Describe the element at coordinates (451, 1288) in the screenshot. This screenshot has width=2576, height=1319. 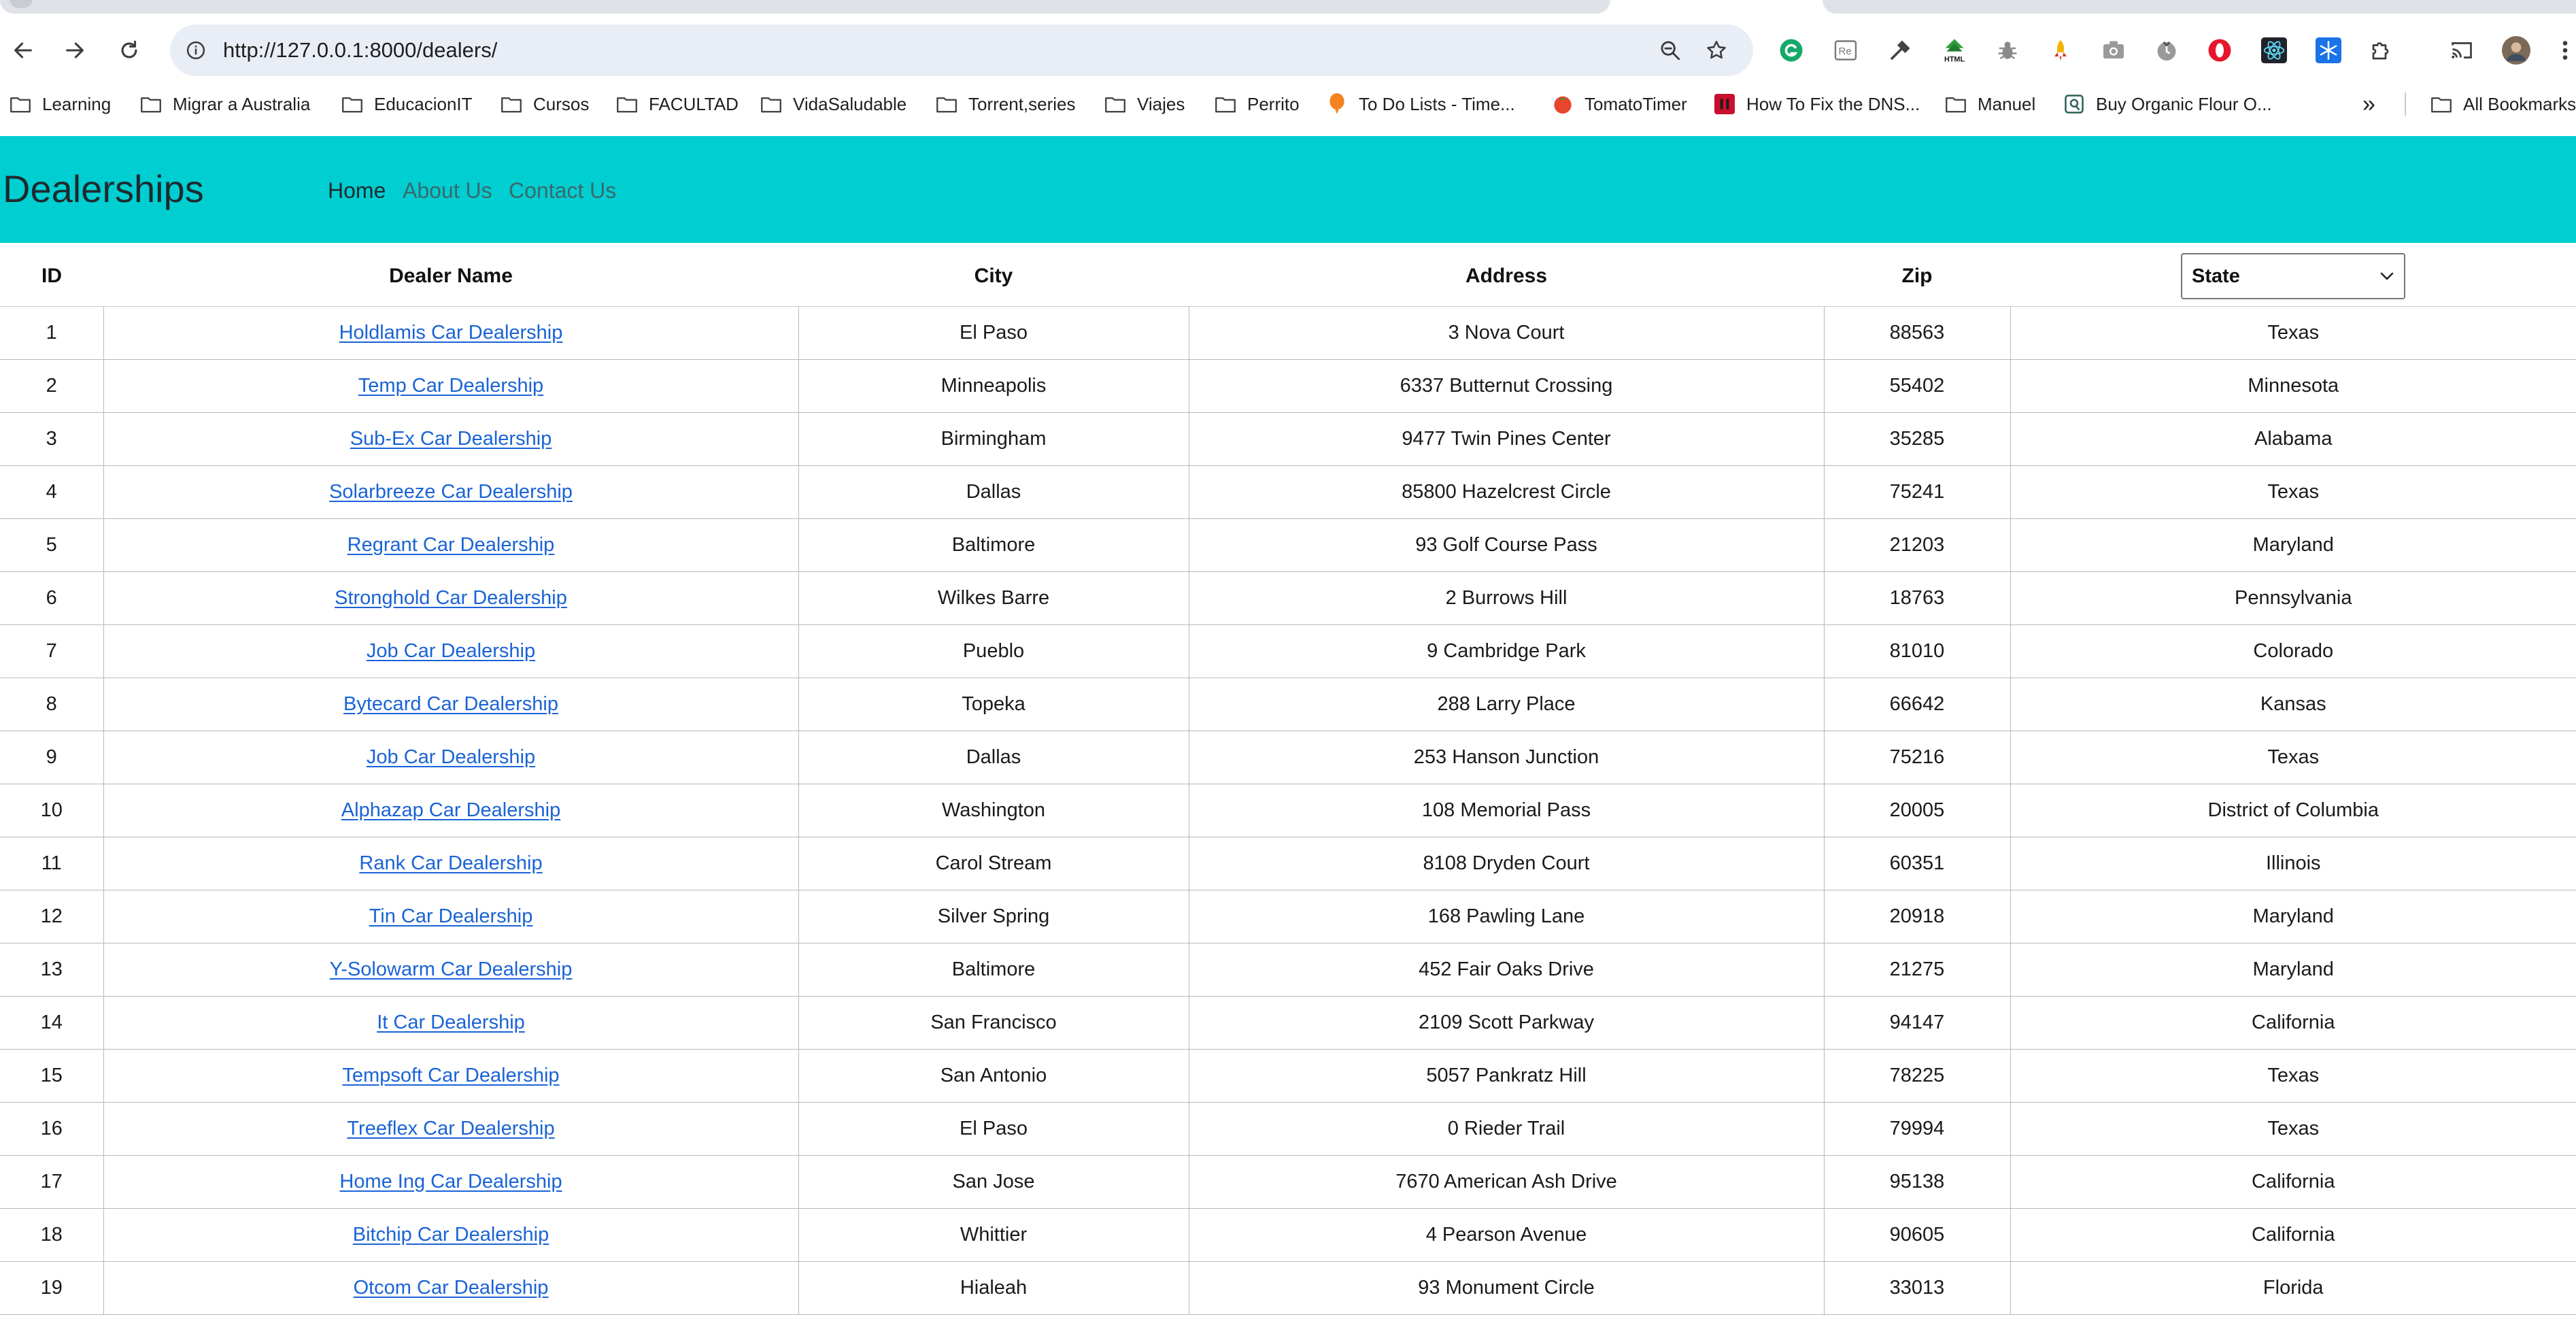
I see `dealer-link: Otcom Car Dealership` at that location.